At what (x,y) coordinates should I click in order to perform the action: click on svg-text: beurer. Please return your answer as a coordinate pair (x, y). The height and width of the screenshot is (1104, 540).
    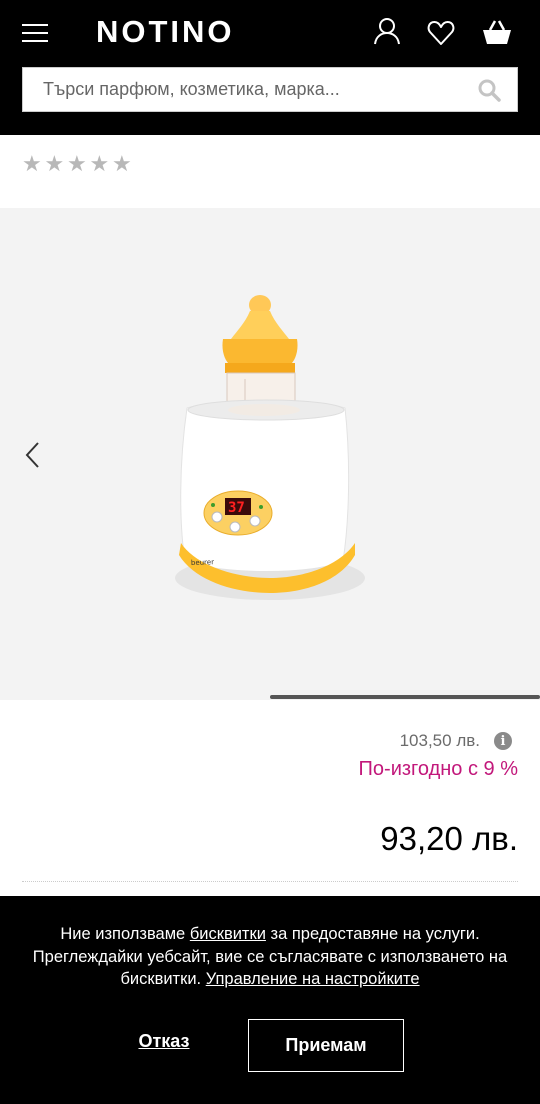
    Looking at the image, I should click on (202, 562).